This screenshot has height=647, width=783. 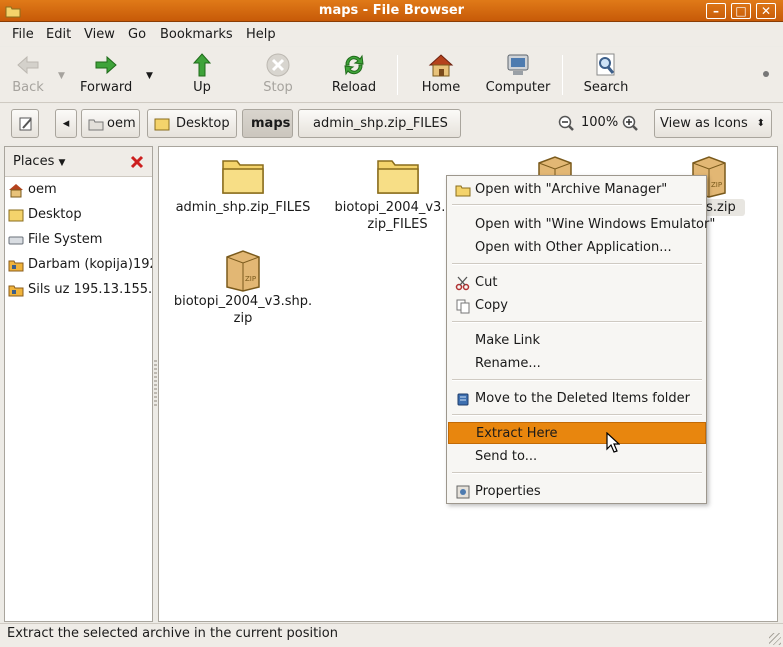 I want to click on path-button-maps: maps, so click(x=267, y=123).